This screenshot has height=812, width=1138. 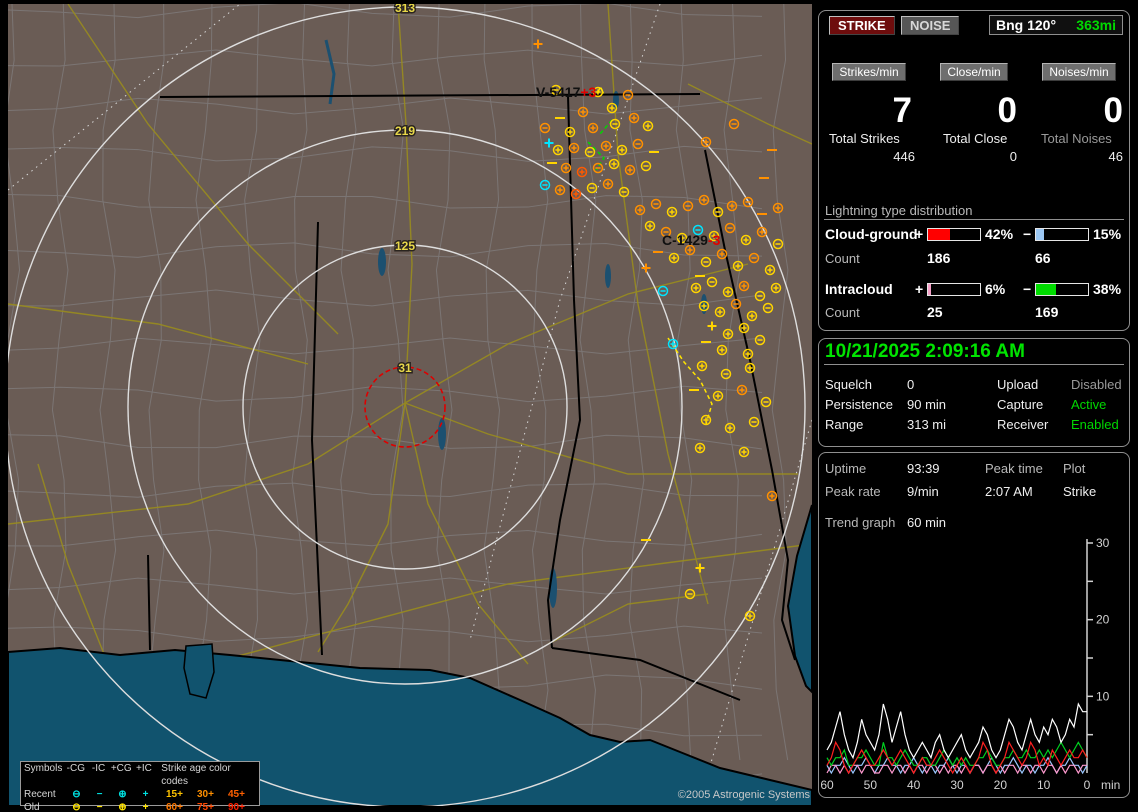 What do you see at coordinates (405, 9) in the screenshot?
I see `ring-label-313: 313` at bounding box center [405, 9].